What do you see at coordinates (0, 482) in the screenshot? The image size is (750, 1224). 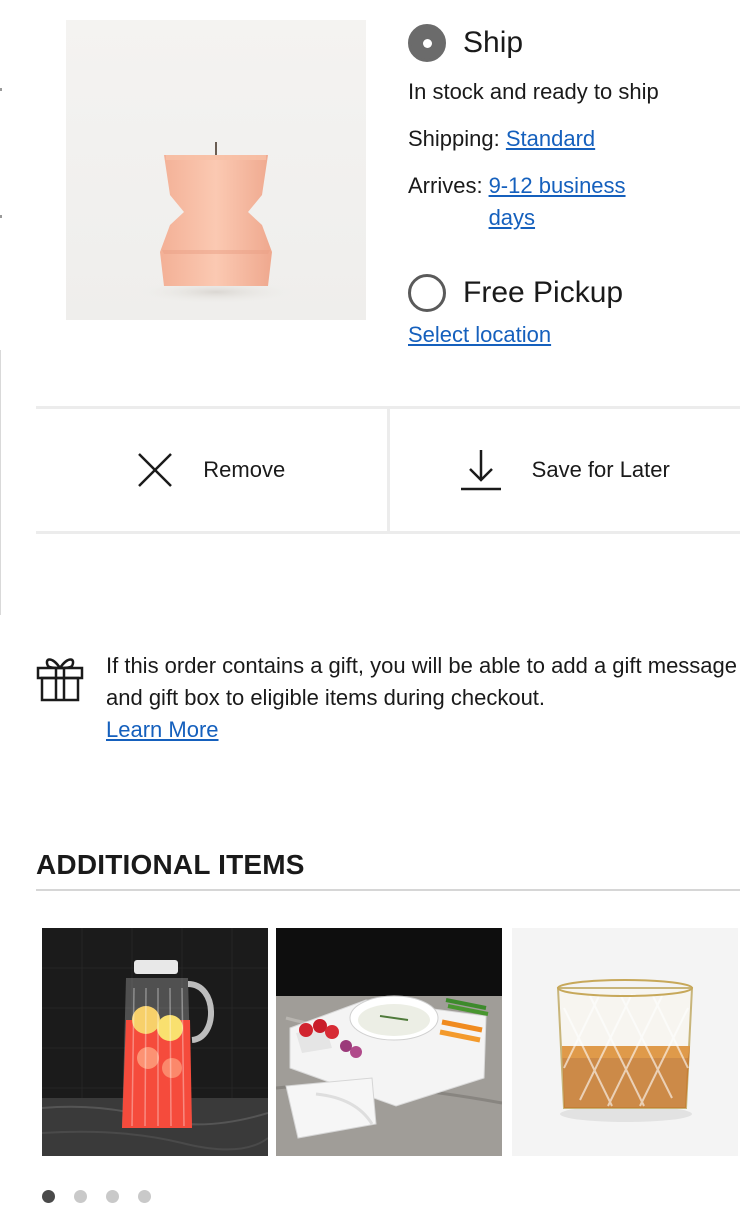 I see `page-edge-line` at bounding box center [0, 482].